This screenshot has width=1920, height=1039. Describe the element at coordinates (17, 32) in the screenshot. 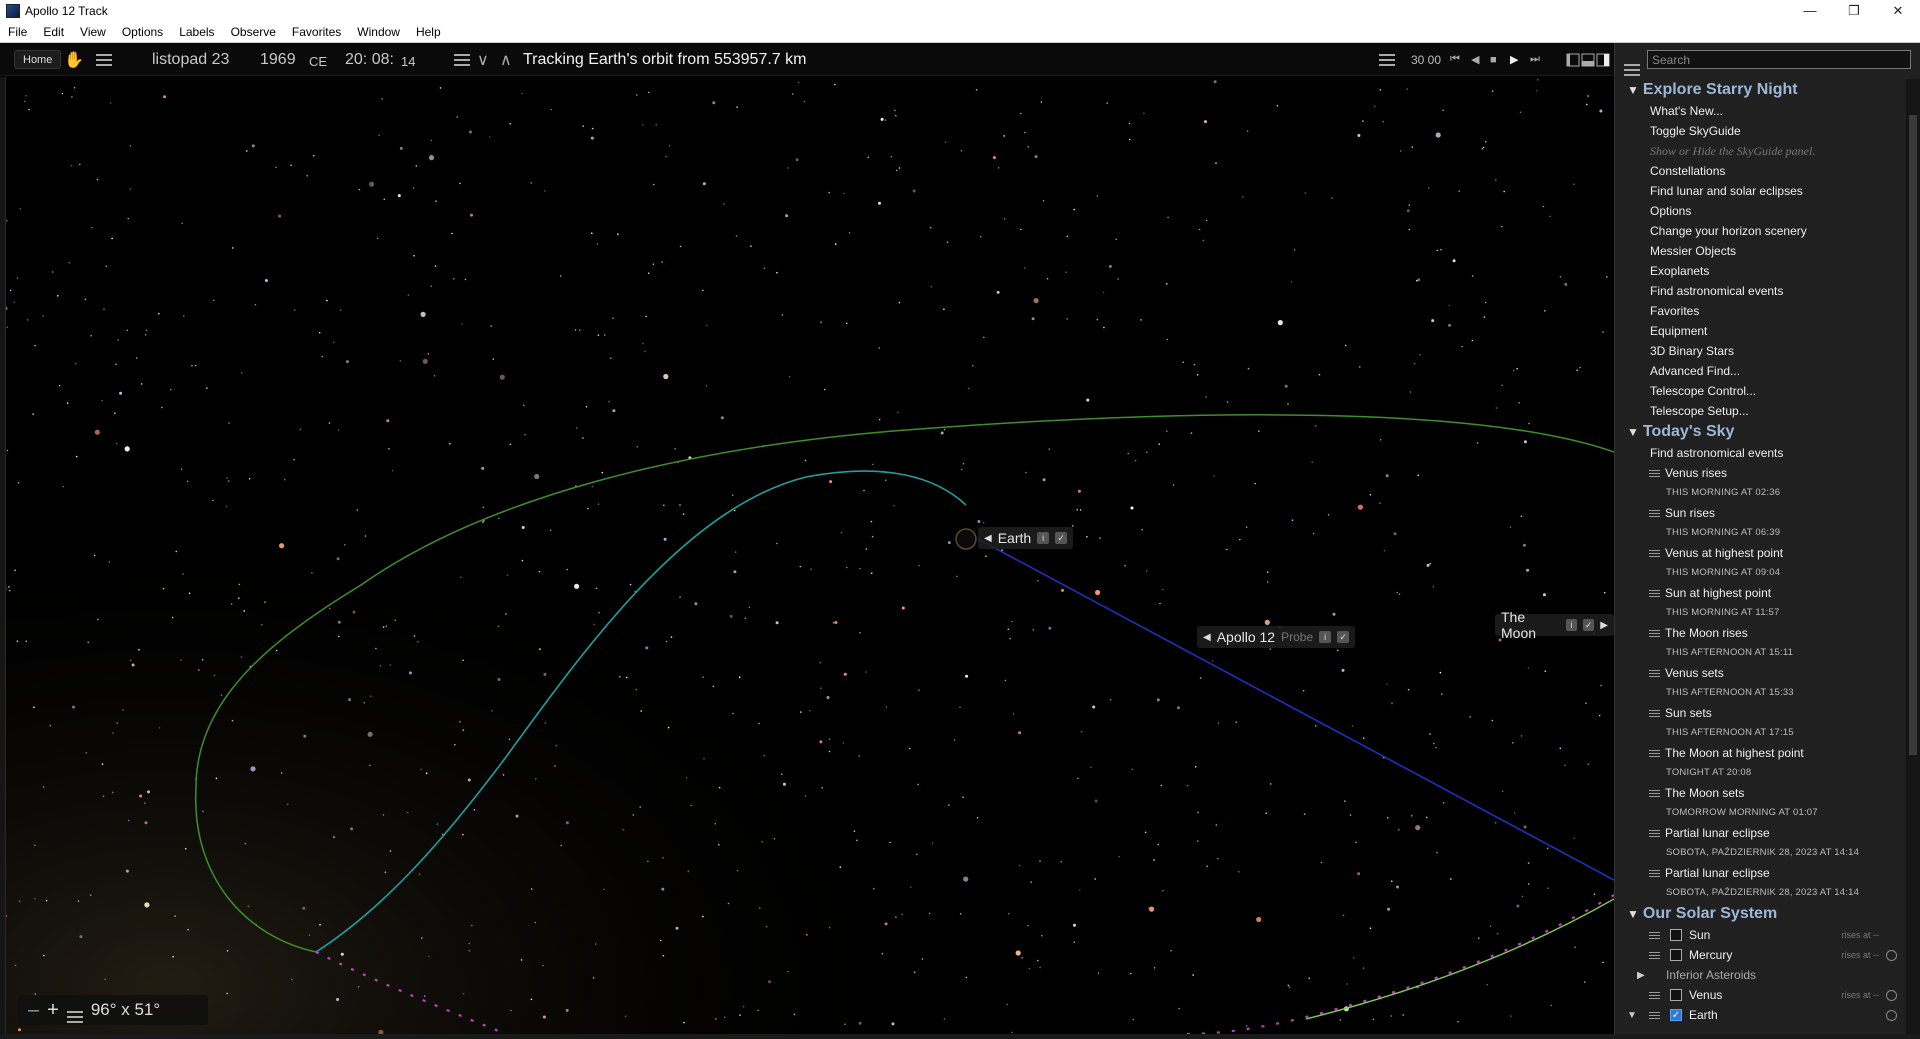

I see `menu-file: File` at that location.